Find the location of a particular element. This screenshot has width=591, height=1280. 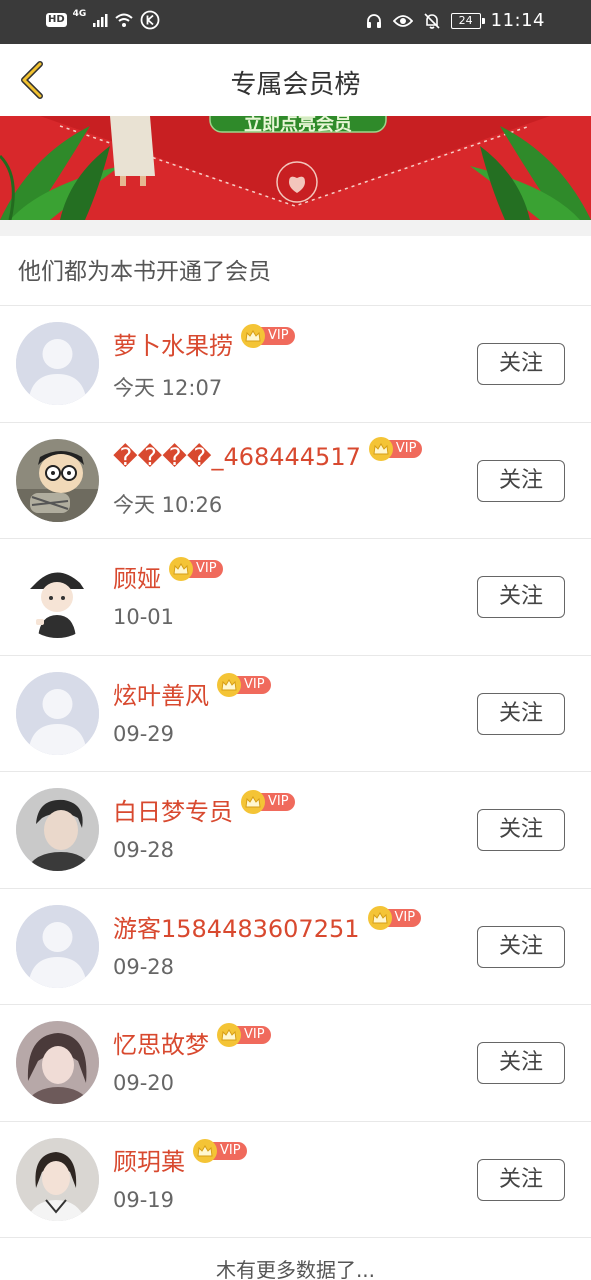

signal-icon is located at coordinates (100, 20).